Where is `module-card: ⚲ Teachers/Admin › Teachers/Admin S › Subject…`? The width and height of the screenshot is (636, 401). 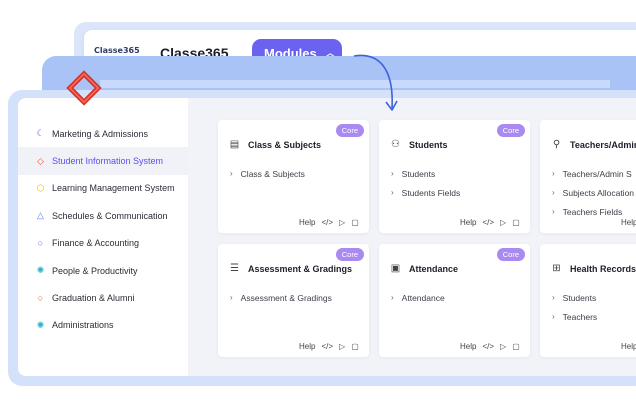
module-card: ⚲ Teachers/Admin › Teachers/Admin S › Subject… is located at coordinates (588, 176).